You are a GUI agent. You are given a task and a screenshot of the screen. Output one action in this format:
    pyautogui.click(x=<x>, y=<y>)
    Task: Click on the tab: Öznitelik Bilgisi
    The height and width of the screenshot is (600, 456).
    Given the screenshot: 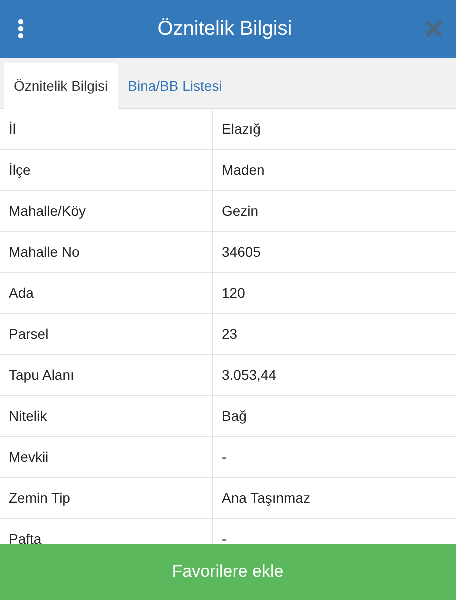 What is the action you would take?
    pyautogui.click(x=61, y=86)
    